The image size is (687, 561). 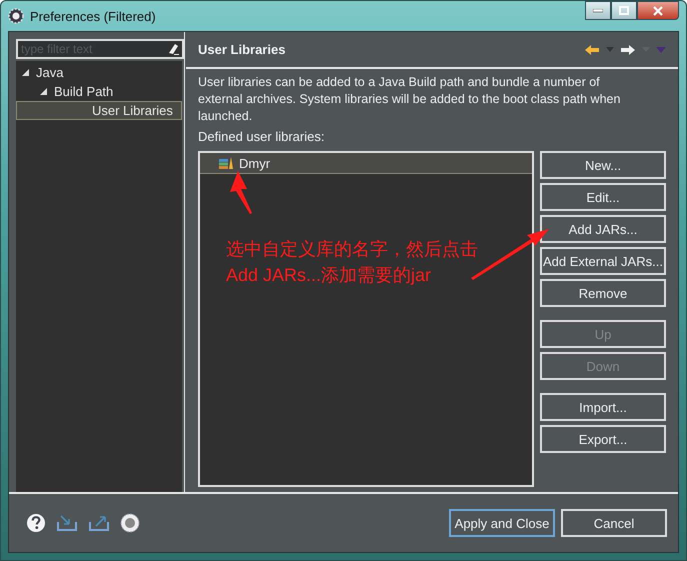 I want to click on gear-icon, so click(x=16, y=16).